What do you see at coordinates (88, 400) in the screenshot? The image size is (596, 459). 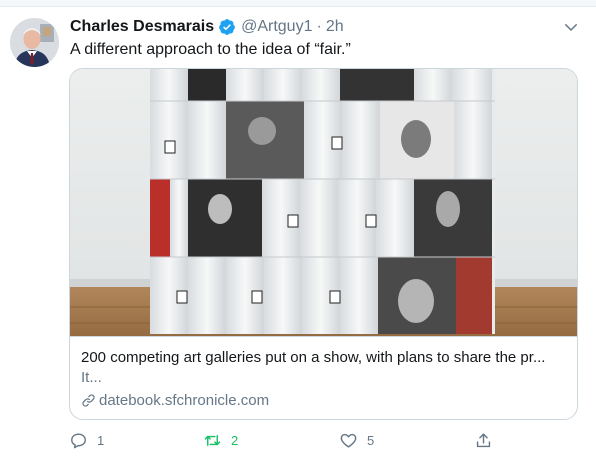 I see `link-icon` at bounding box center [88, 400].